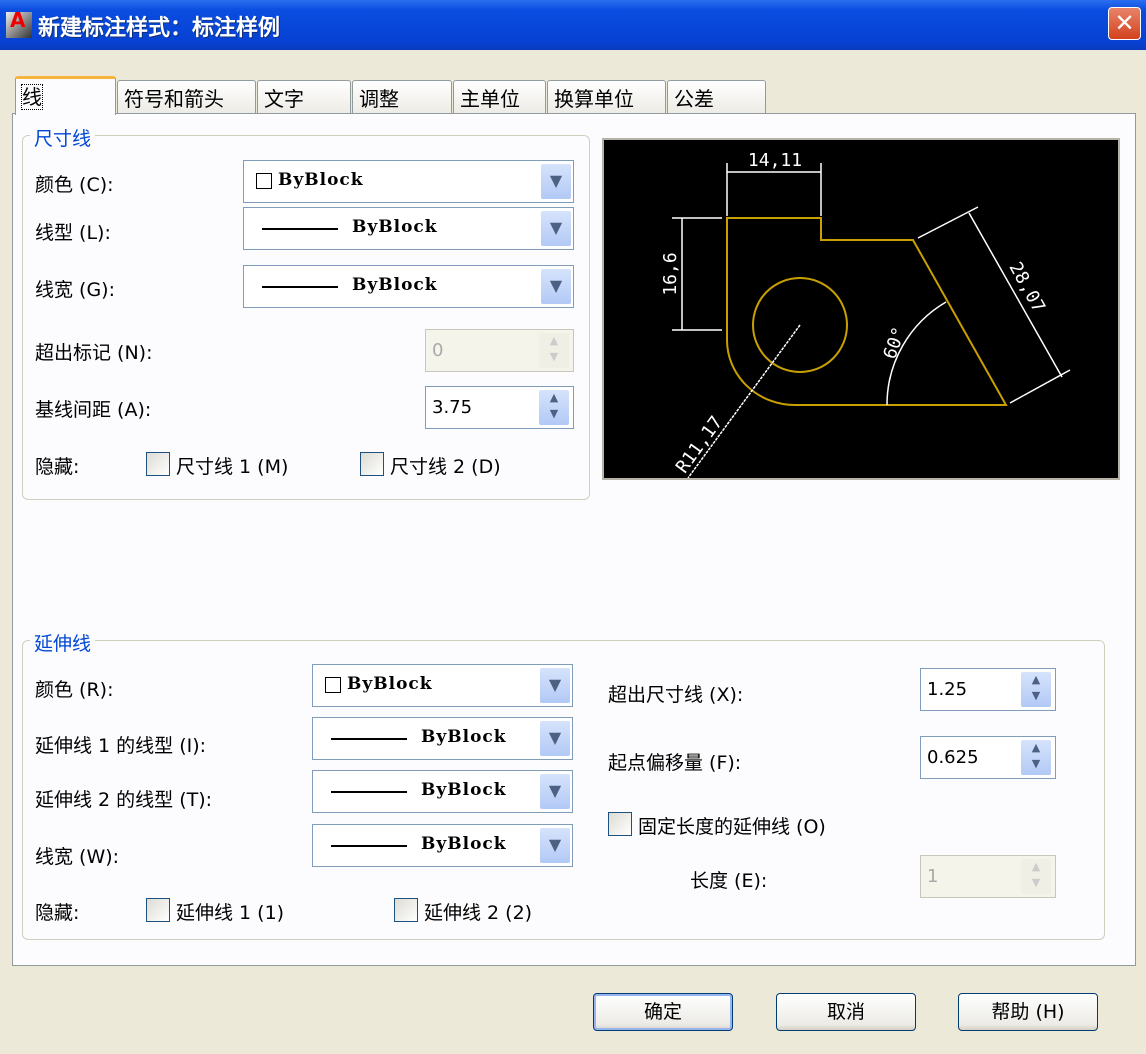 The width and height of the screenshot is (1146, 1054). Describe the element at coordinates (676, 695) in the screenshot. I see `extend-beyond-label: 超出尺寸线 (X):` at that location.